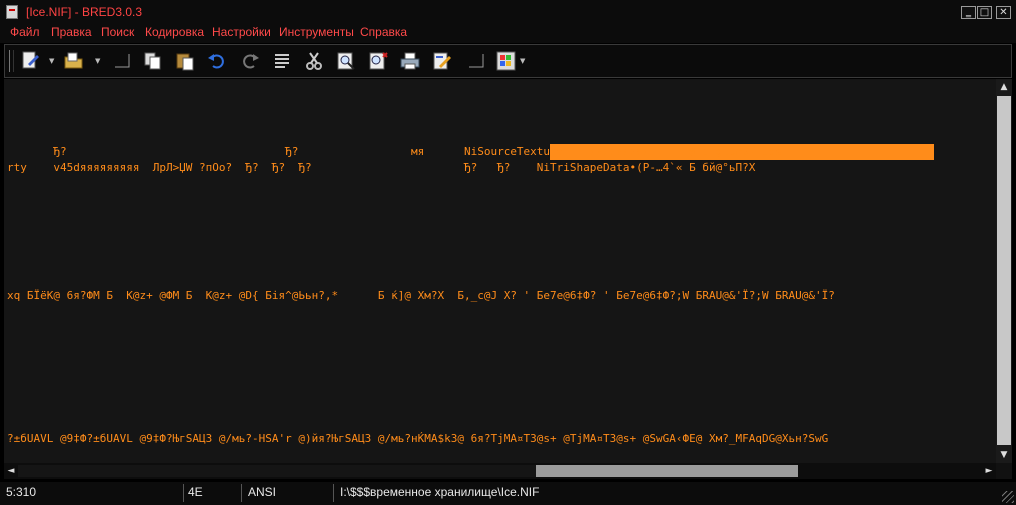 The image size is (1016, 505). What do you see at coordinates (316, 32) in the screenshot?
I see `menu-tools: Инструменты` at bounding box center [316, 32].